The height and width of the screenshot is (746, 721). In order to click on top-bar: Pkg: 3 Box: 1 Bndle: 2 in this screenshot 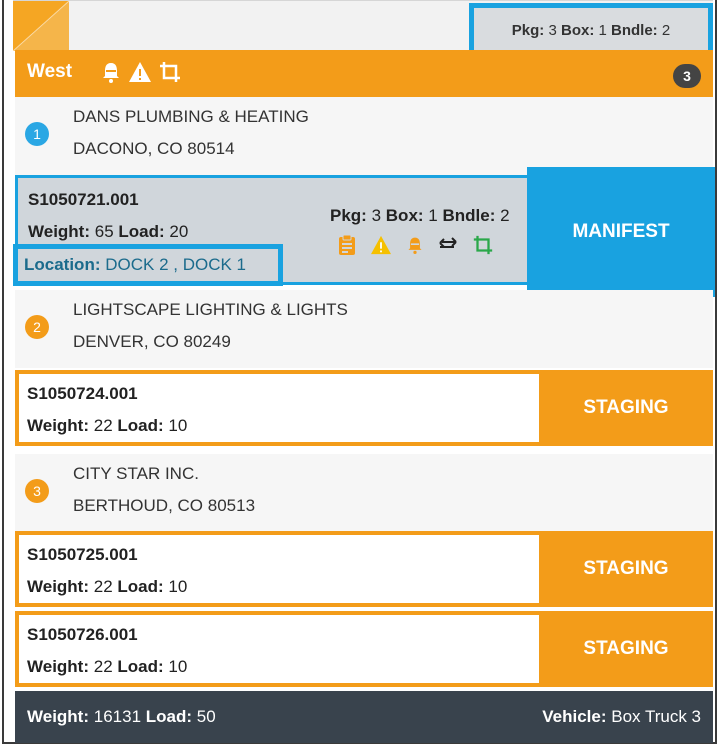, I will do `click(363, 31)`.